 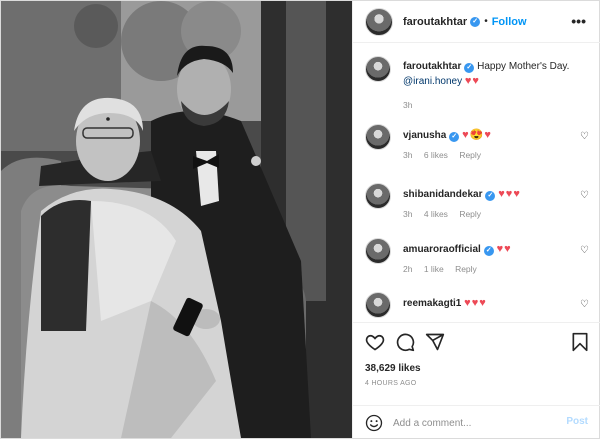 I want to click on comment-username: amuaroraofficial, so click(x=442, y=249).